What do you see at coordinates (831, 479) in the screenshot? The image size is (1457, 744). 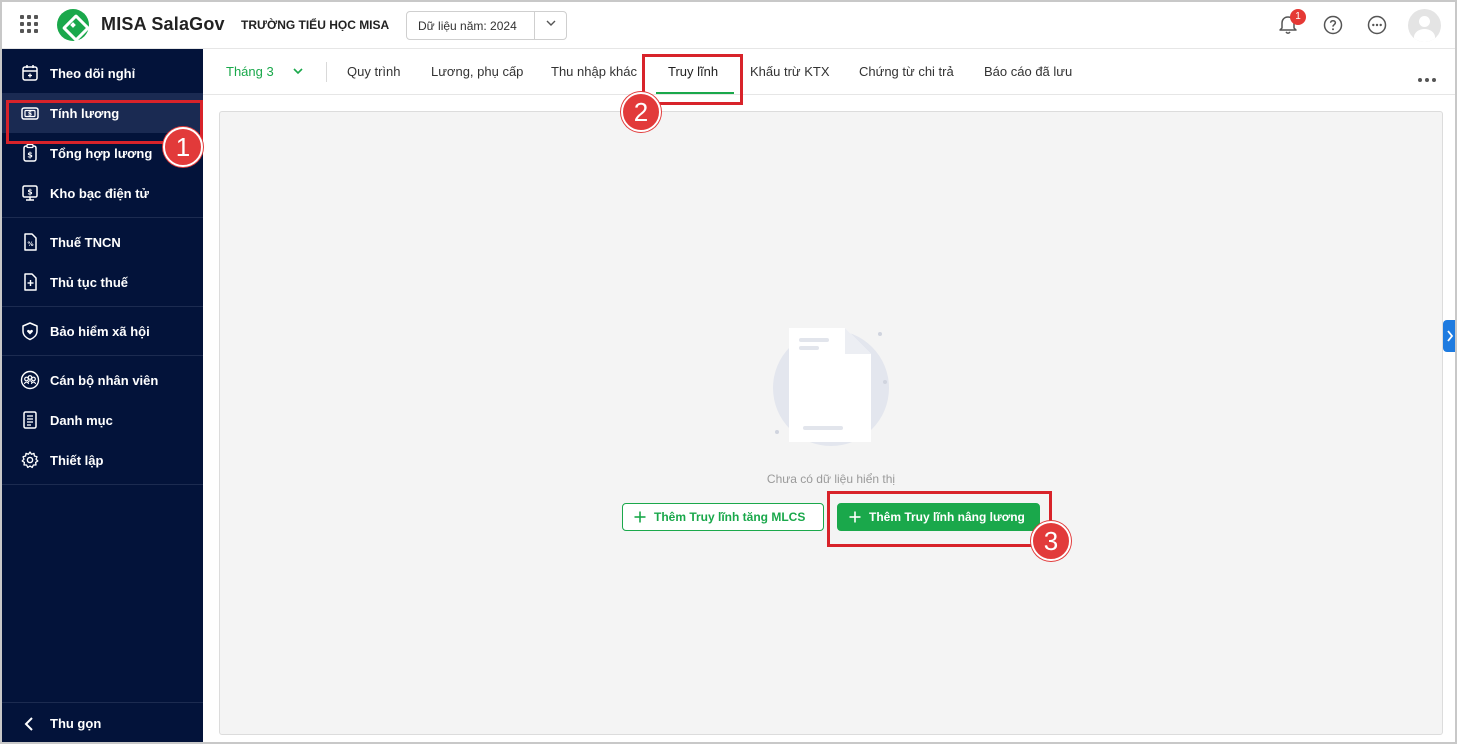 I see `empty-state-text: Chưa có dữ liệu hiển thị` at bounding box center [831, 479].